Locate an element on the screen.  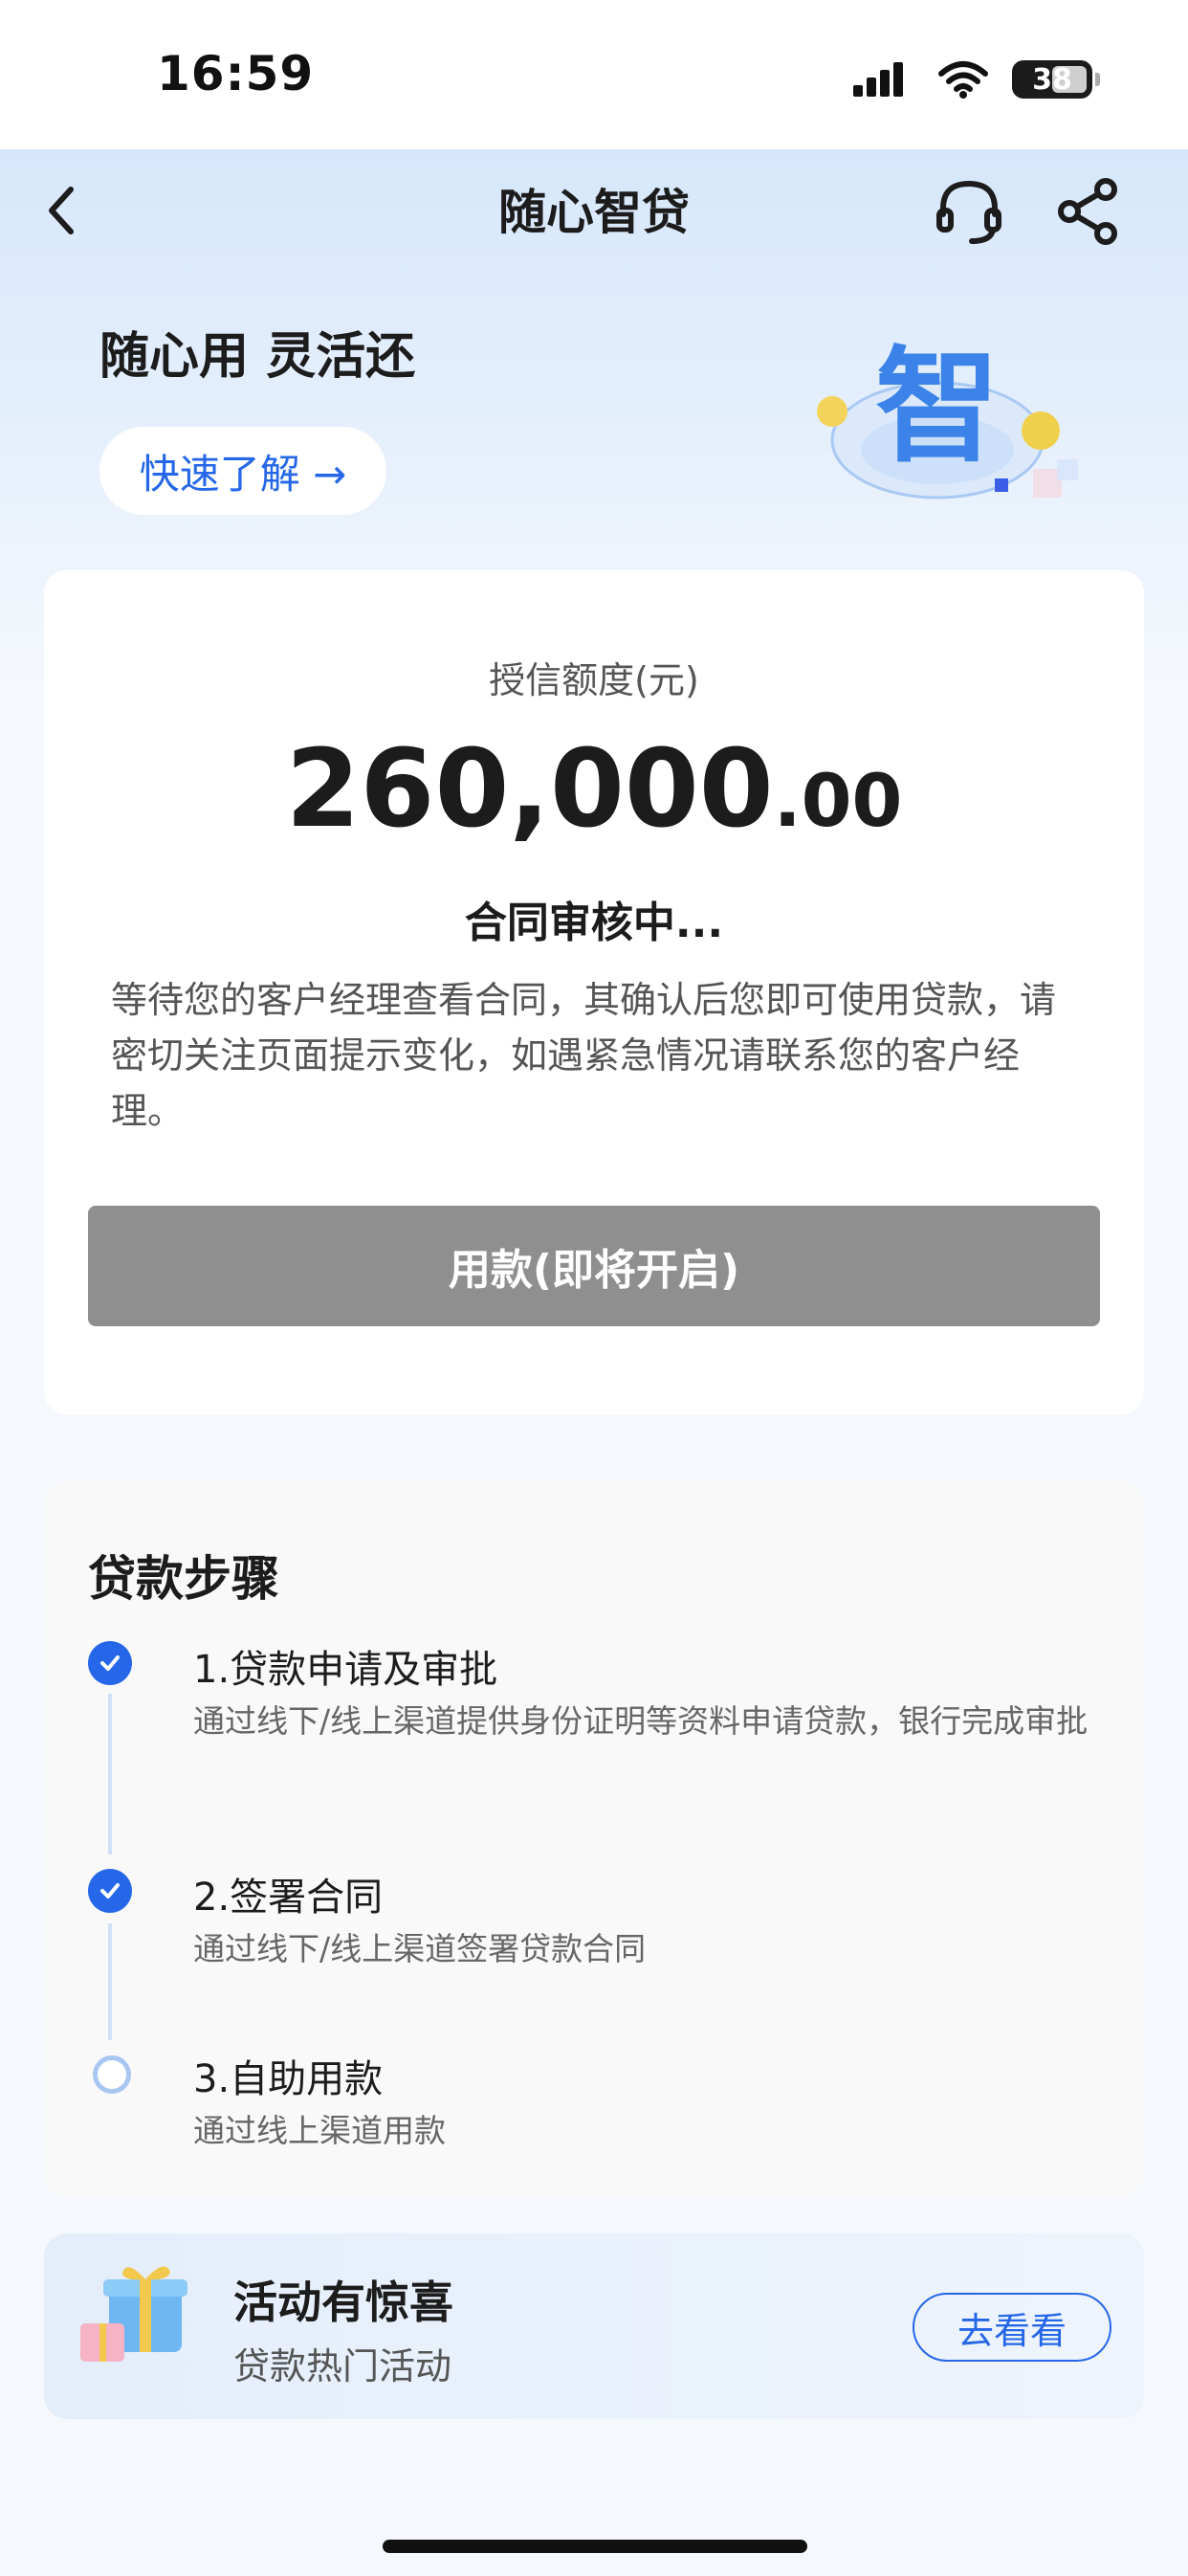
promo-go-button: 去看看 is located at coordinates (1012, 2327).